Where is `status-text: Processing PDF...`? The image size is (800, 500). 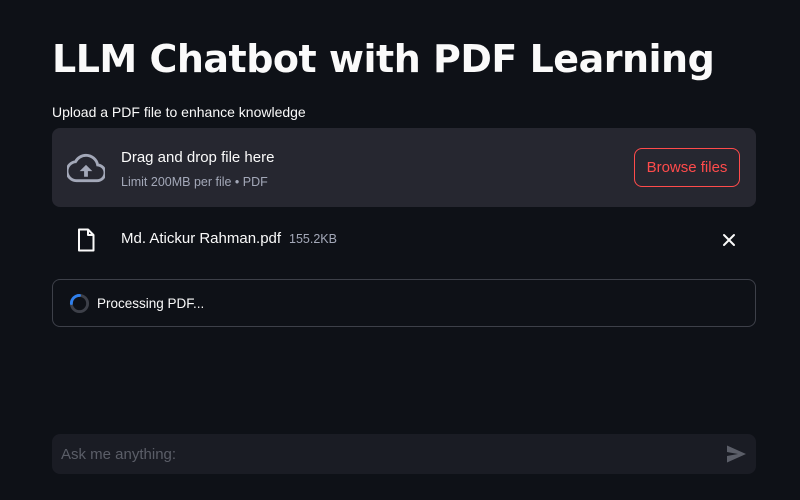
status-text: Processing PDF... is located at coordinates (151, 303).